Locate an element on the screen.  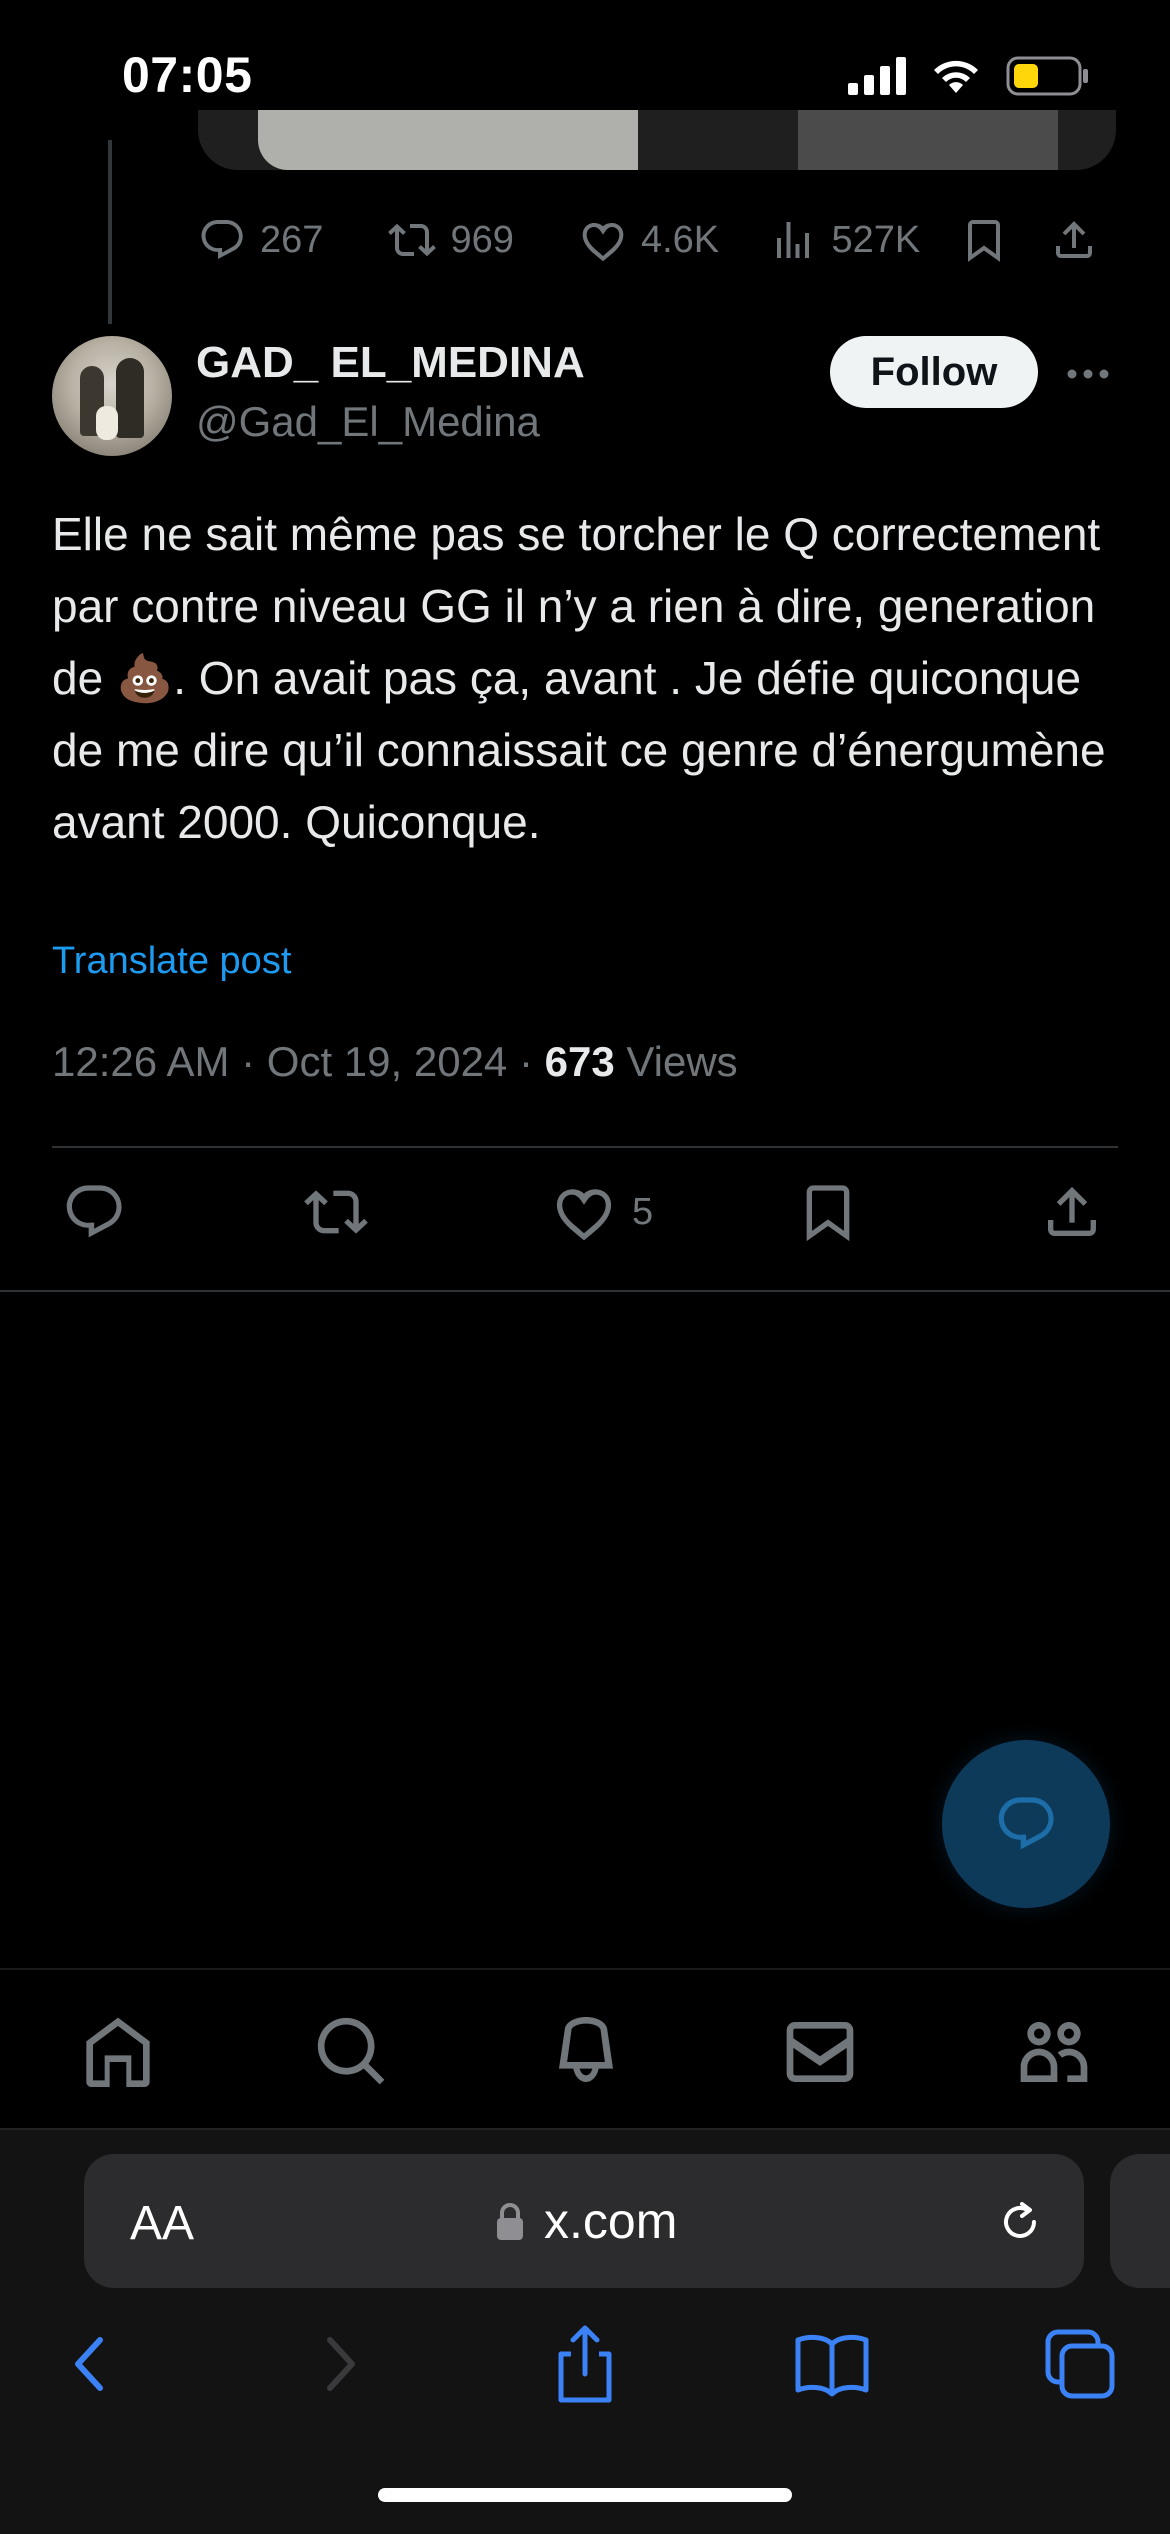
reload-icon is located at coordinates (1020, 2222).